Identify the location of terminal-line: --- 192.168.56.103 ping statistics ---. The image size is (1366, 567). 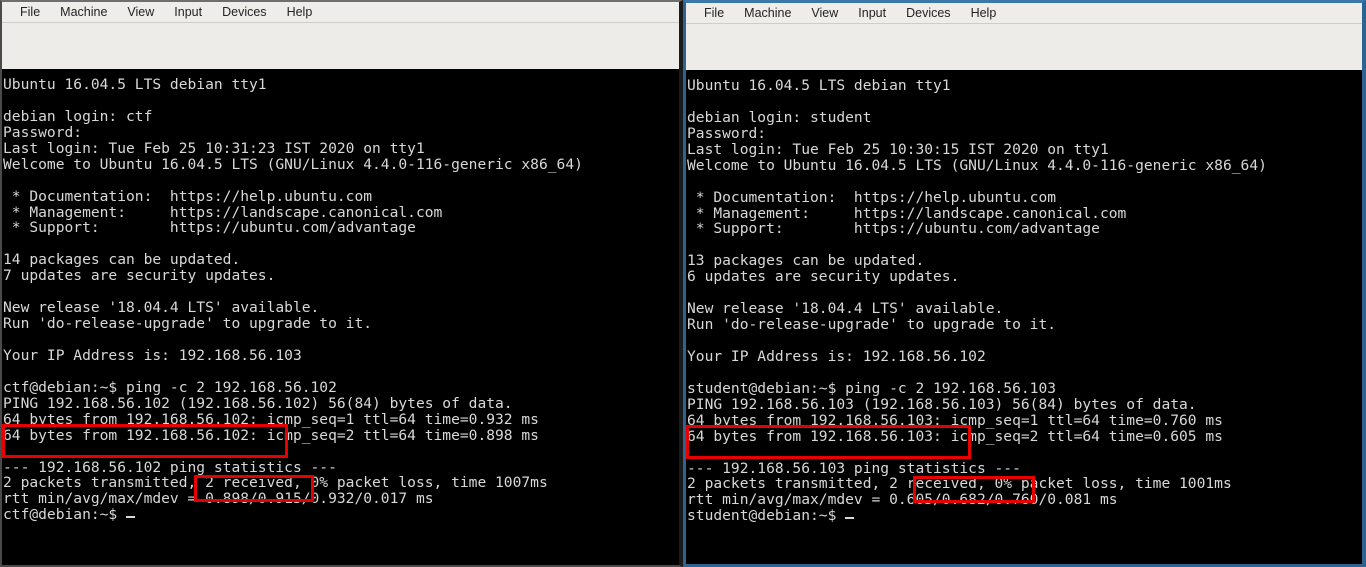
(854, 468).